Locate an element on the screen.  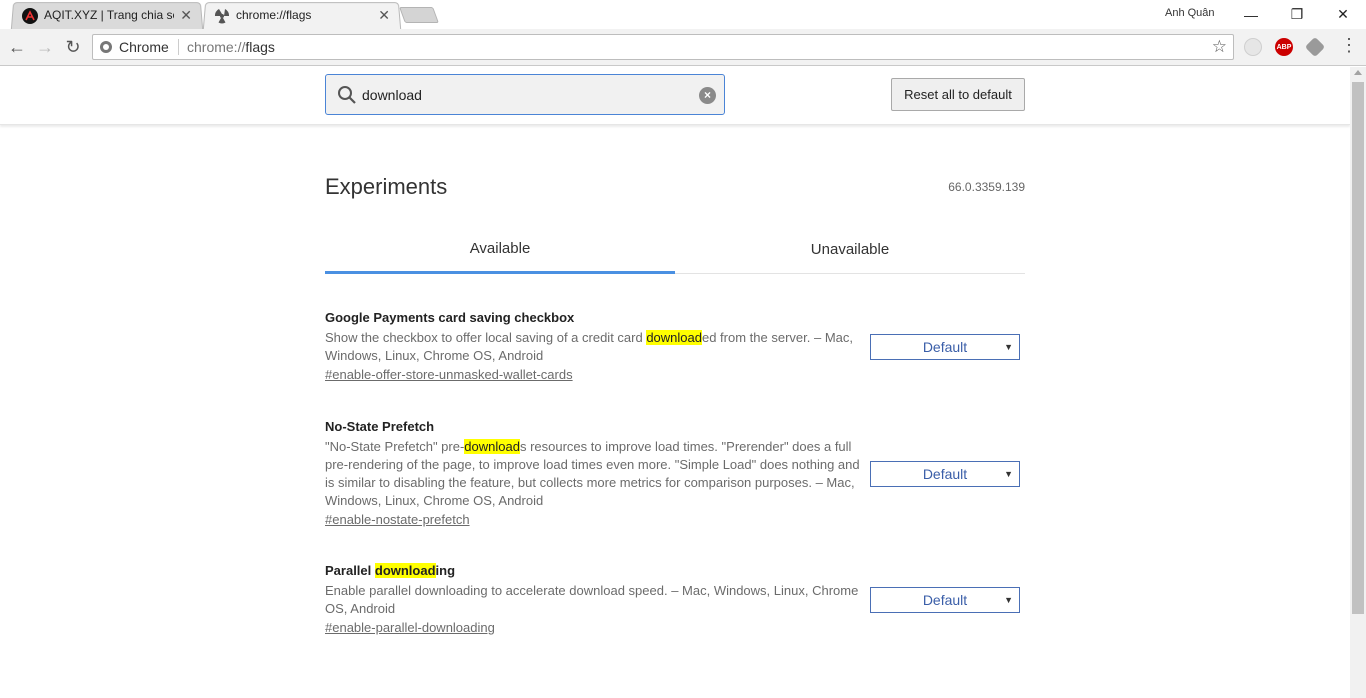
title-row: Experiments 66.0.3359.139 is located at coordinates (675, 187).